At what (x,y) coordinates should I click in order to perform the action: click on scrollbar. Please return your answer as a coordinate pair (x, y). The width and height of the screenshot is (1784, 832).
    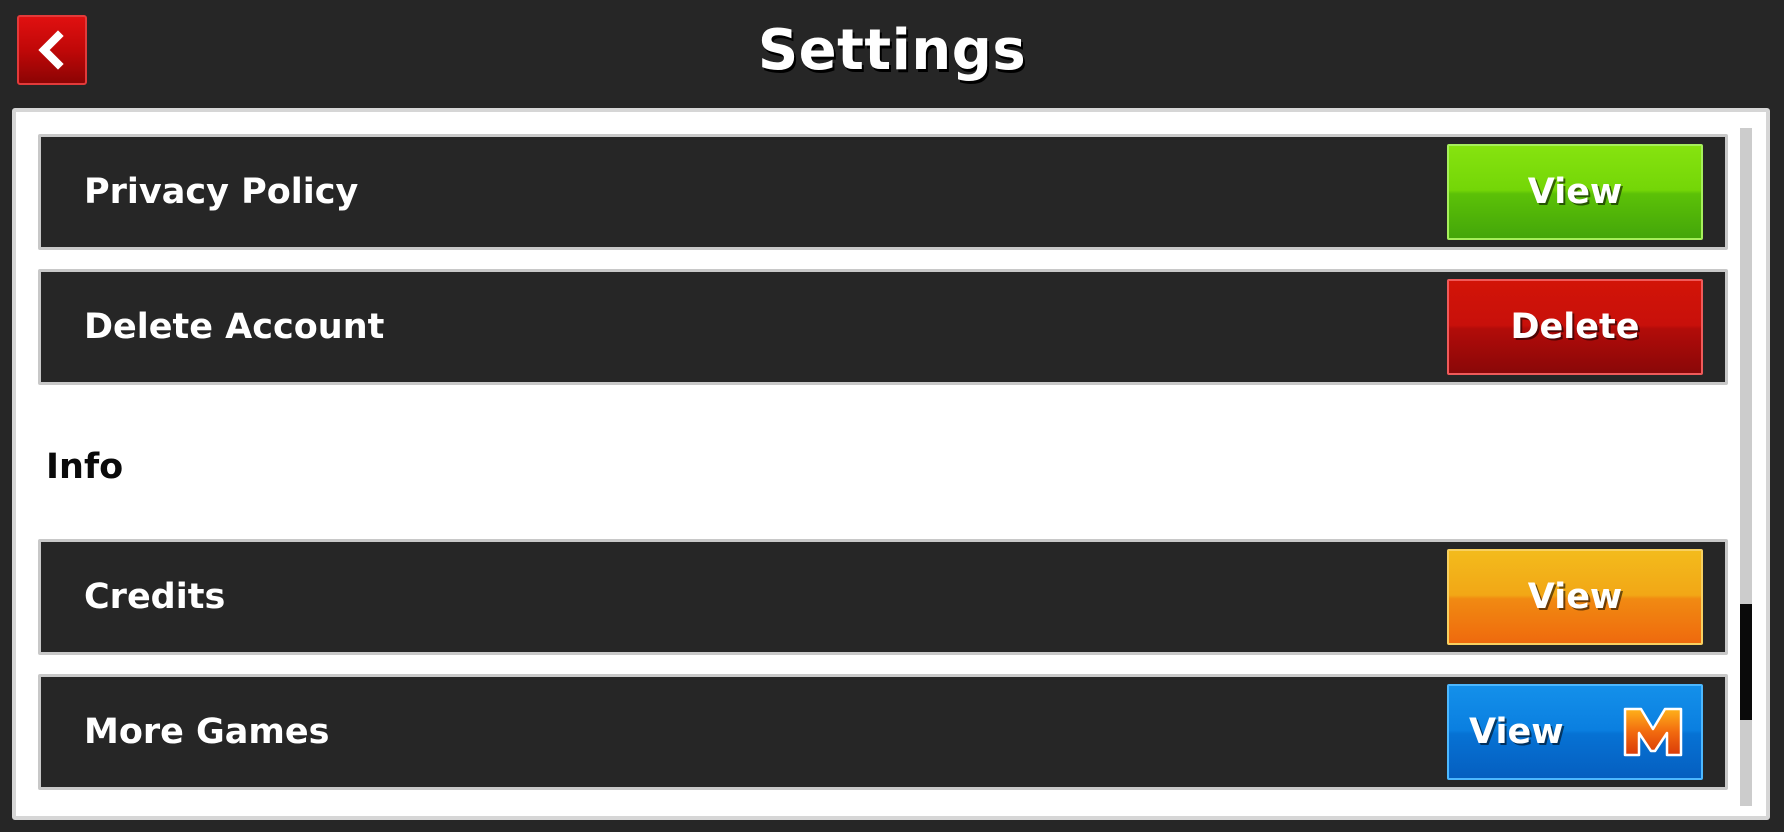
    Looking at the image, I should click on (1746, 467).